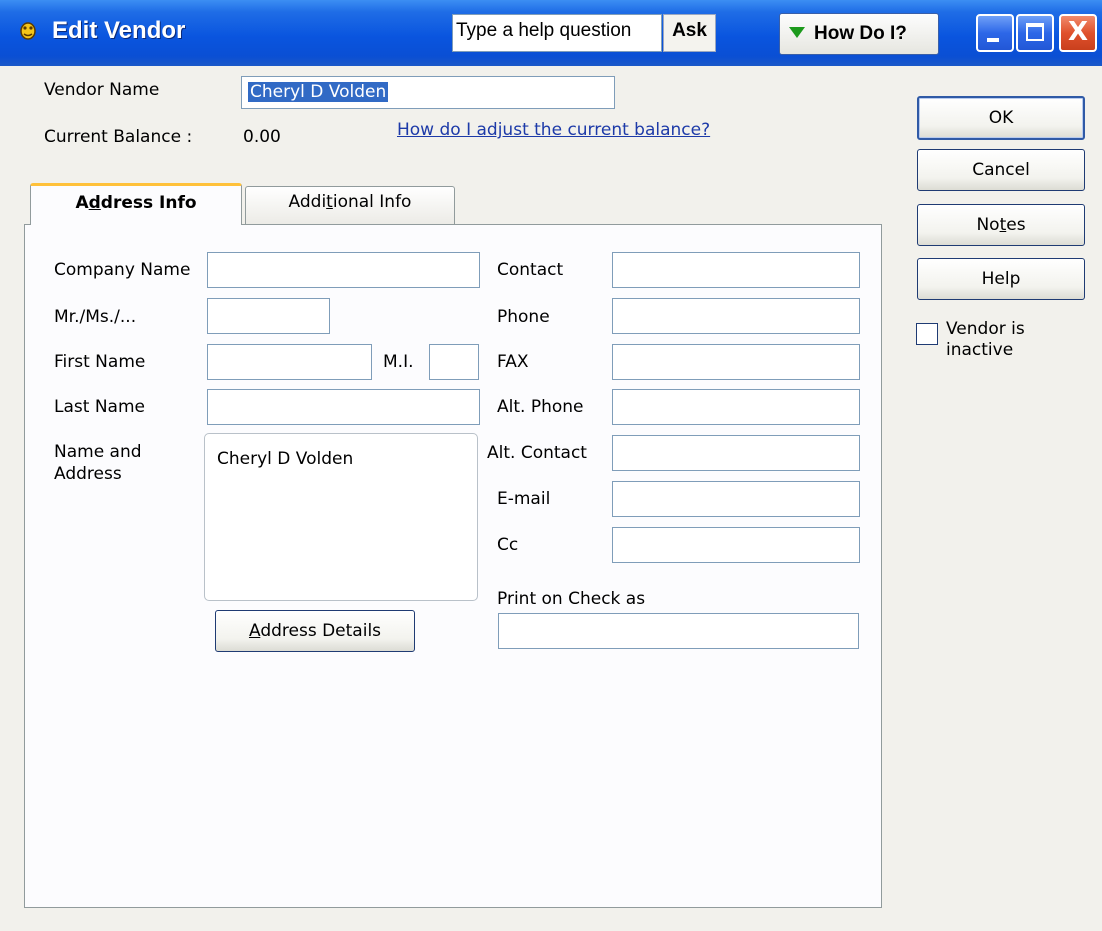  What do you see at coordinates (540, 407) in the screenshot?
I see `alt-phone-label: Alt. Phone` at bounding box center [540, 407].